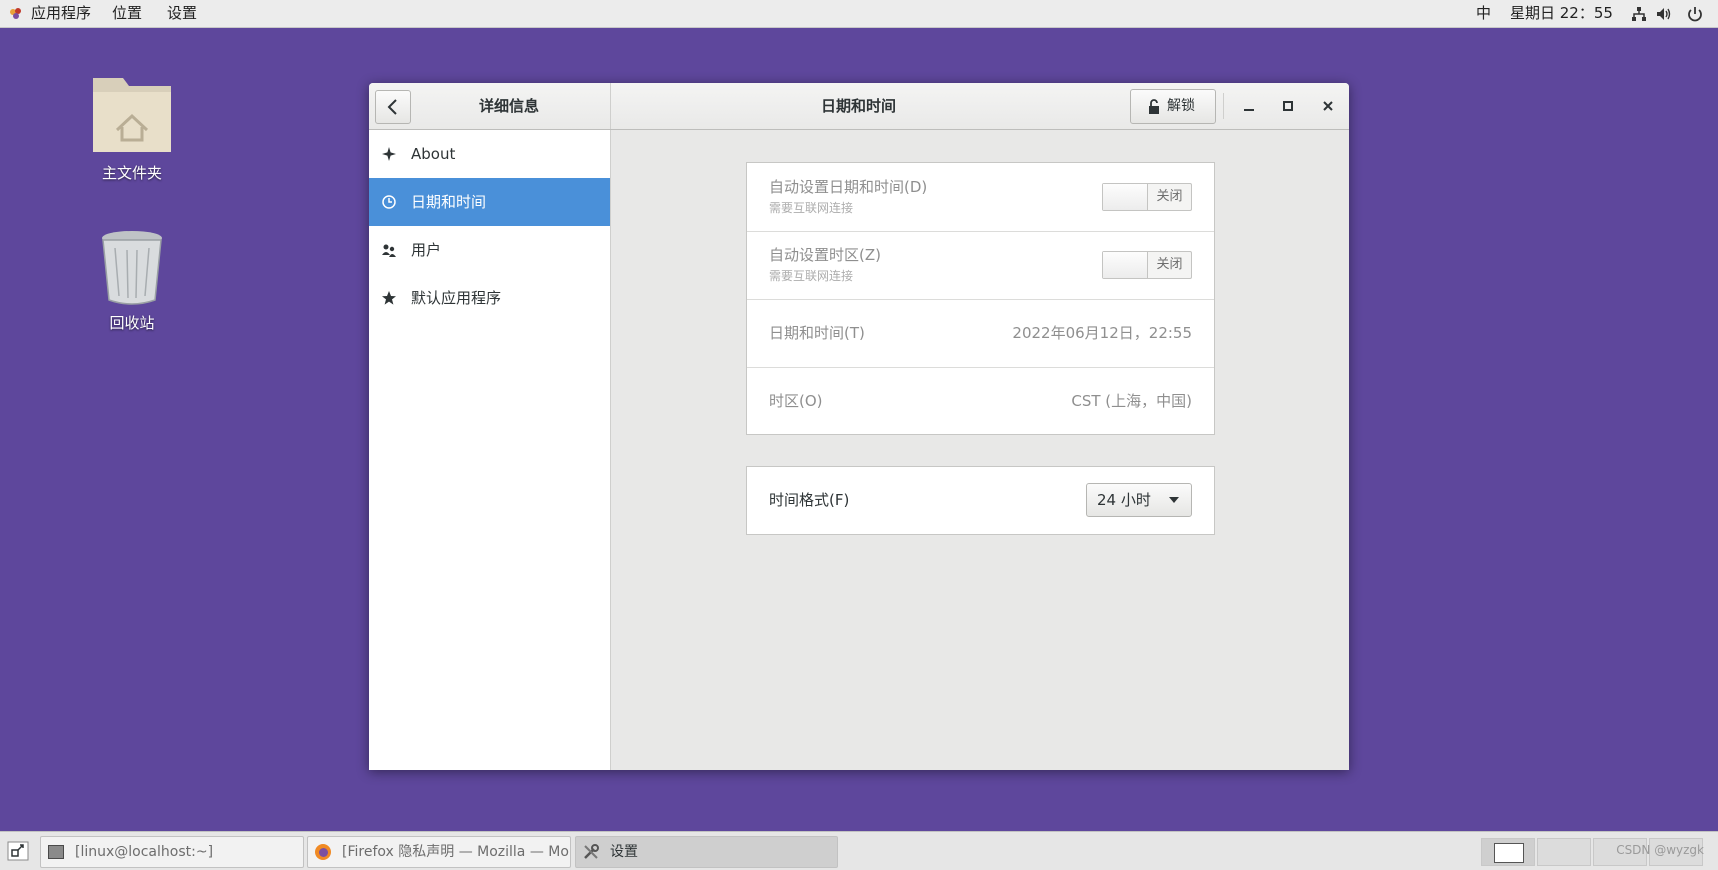 This screenshot has width=1718, height=870. Describe the element at coordinates (449, 202) in the screenshot. I see `sidebar-item-label: 日期和时间` at that location.